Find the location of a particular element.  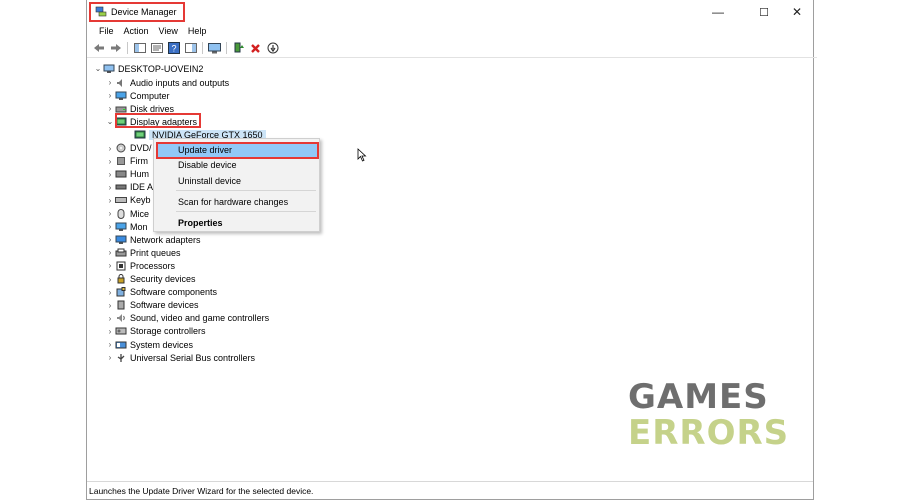

uninstall-icon is located at coordinates (255, 48).